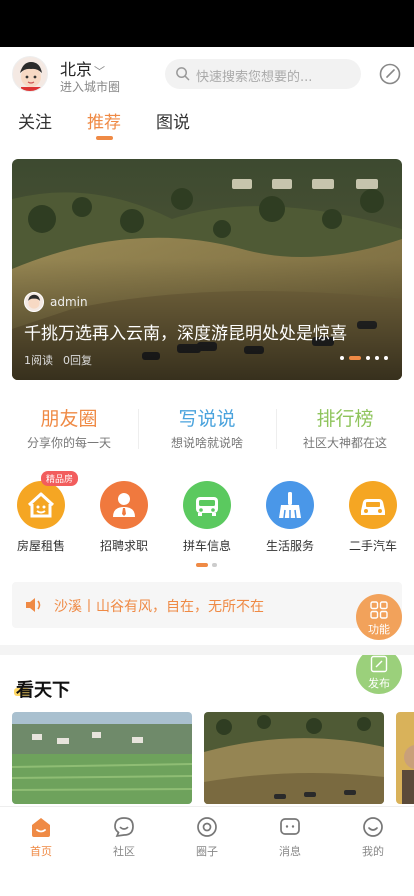 The image size is (414, 896). I want to click on nav-community: 社区, so click(124, 837).